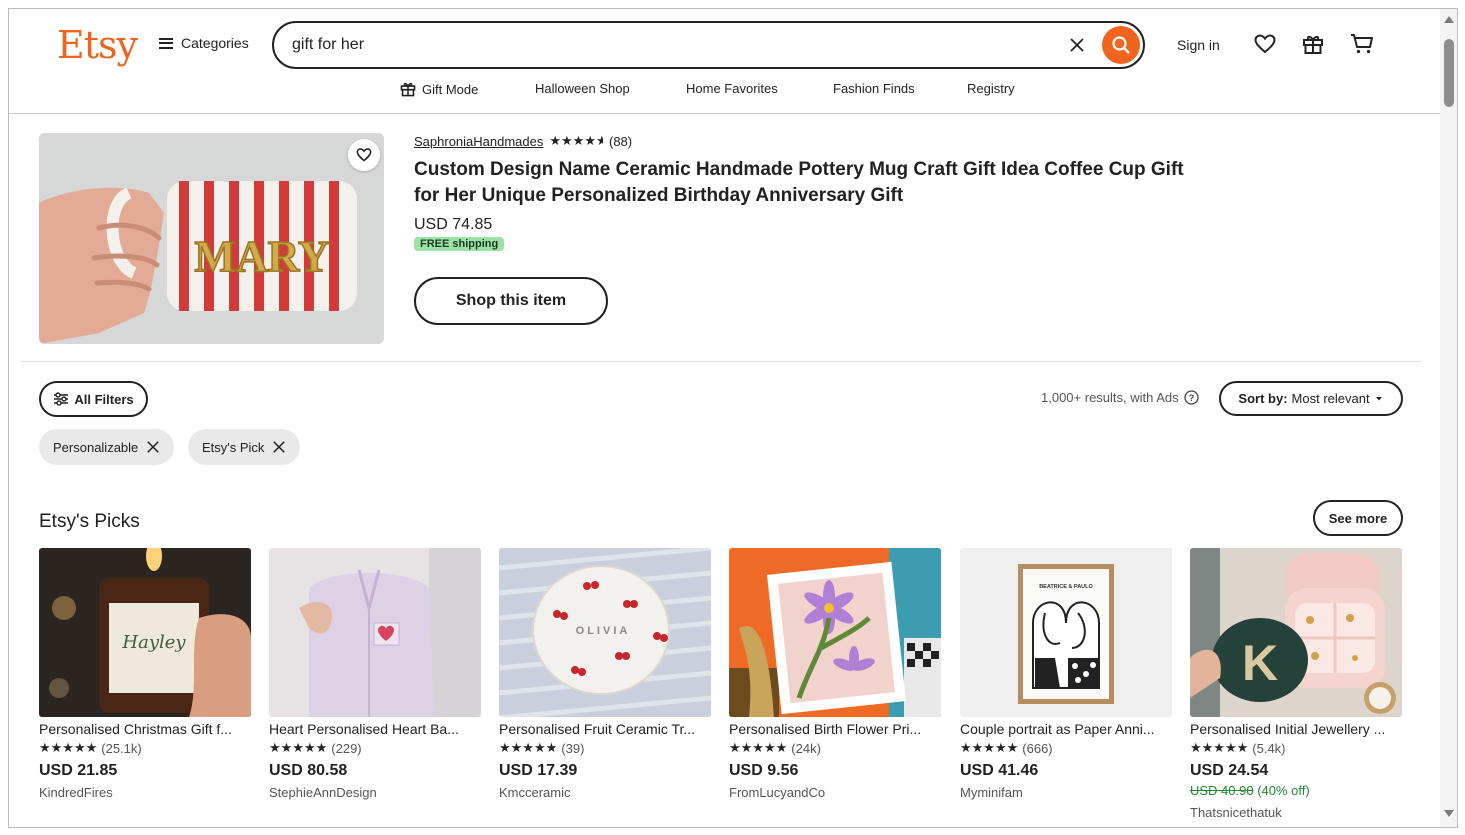  Describe the element at coordinates (453, 224) in the screenshot. I see `ad-price: USD 74.85` at that location.